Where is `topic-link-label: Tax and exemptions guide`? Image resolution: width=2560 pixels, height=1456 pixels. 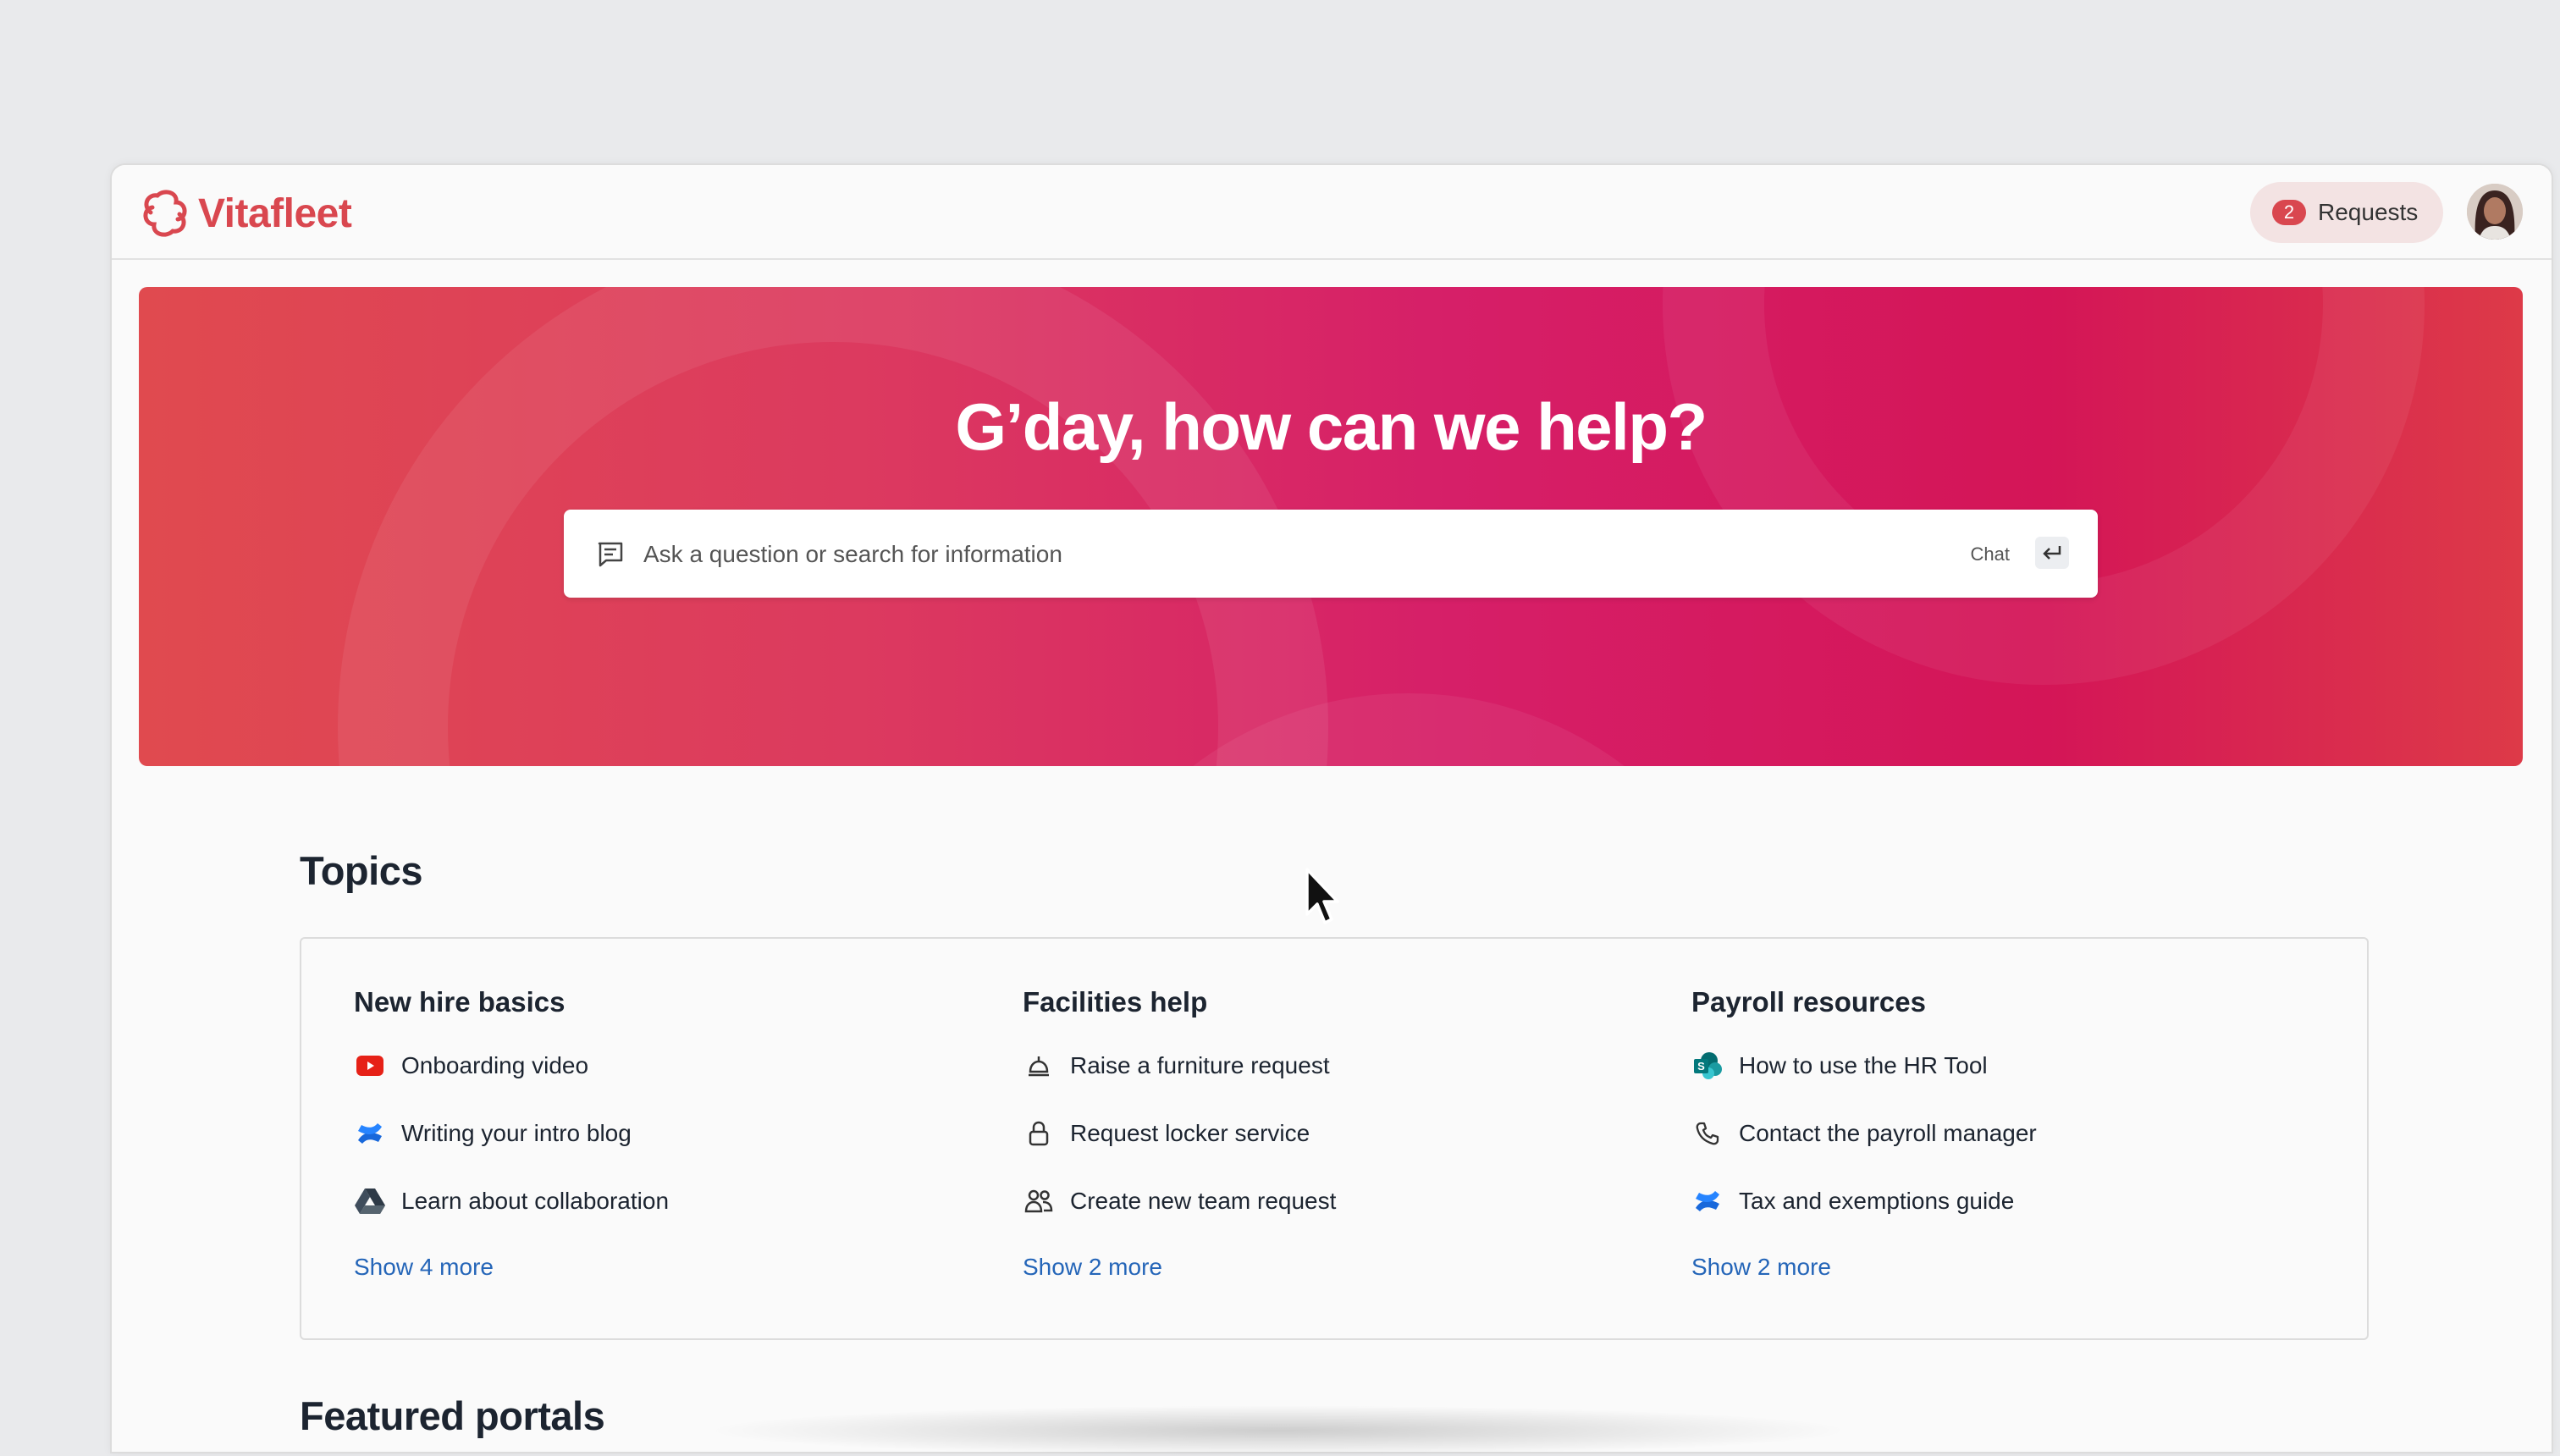 topic-link-label: Tax and exemptions guide is located at coordinates (1877, 1201).